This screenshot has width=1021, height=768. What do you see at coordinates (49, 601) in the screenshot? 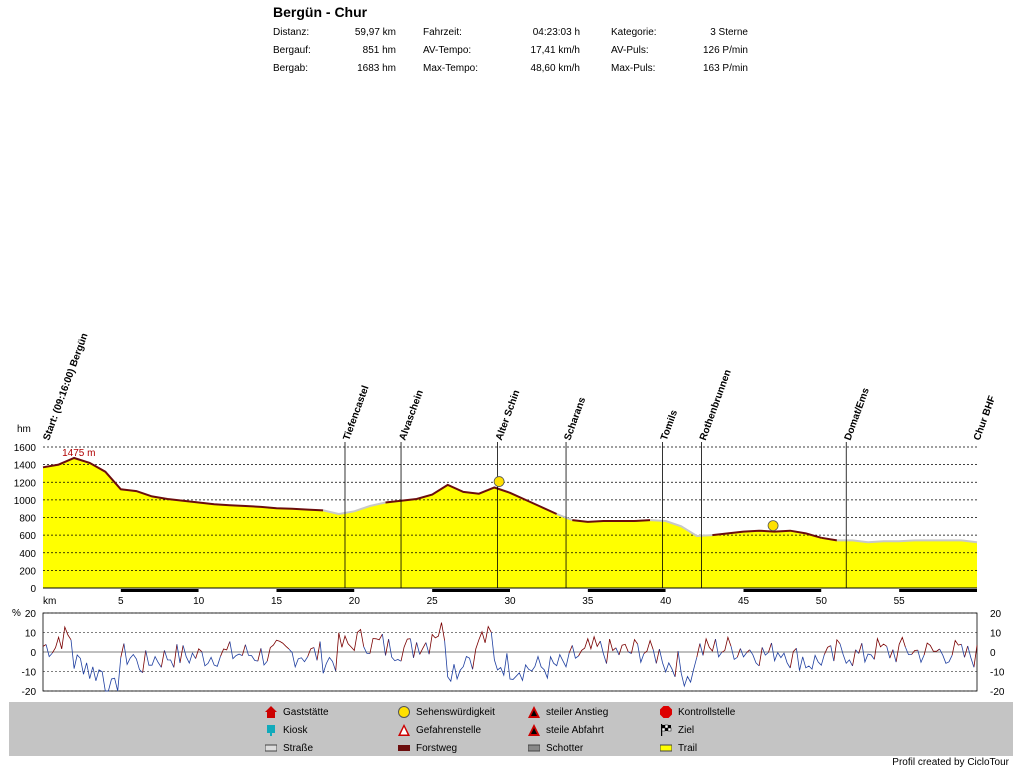
I see `x-axis-label: km` at bounding box center [49, 601].